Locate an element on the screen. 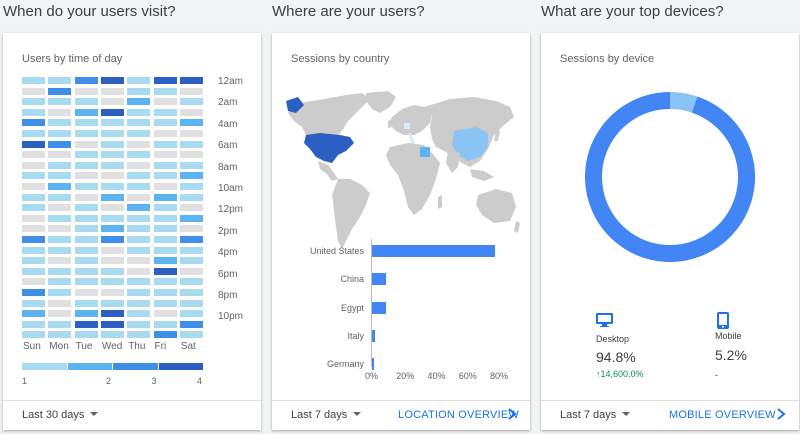  bar-category-label: Germany is located at coordinates (345, 364).